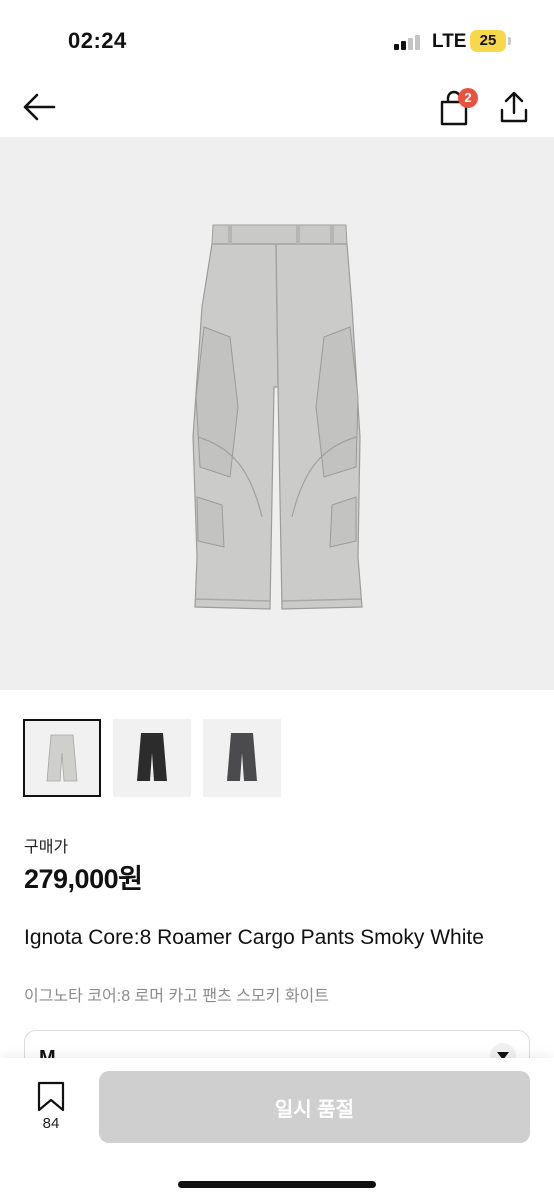 Image resolution: width=554 pixels, height=1200 pixels. Describe the element at coordinates (83, 879) in the screenshot. I see `price-value: 279,000원` at that location.